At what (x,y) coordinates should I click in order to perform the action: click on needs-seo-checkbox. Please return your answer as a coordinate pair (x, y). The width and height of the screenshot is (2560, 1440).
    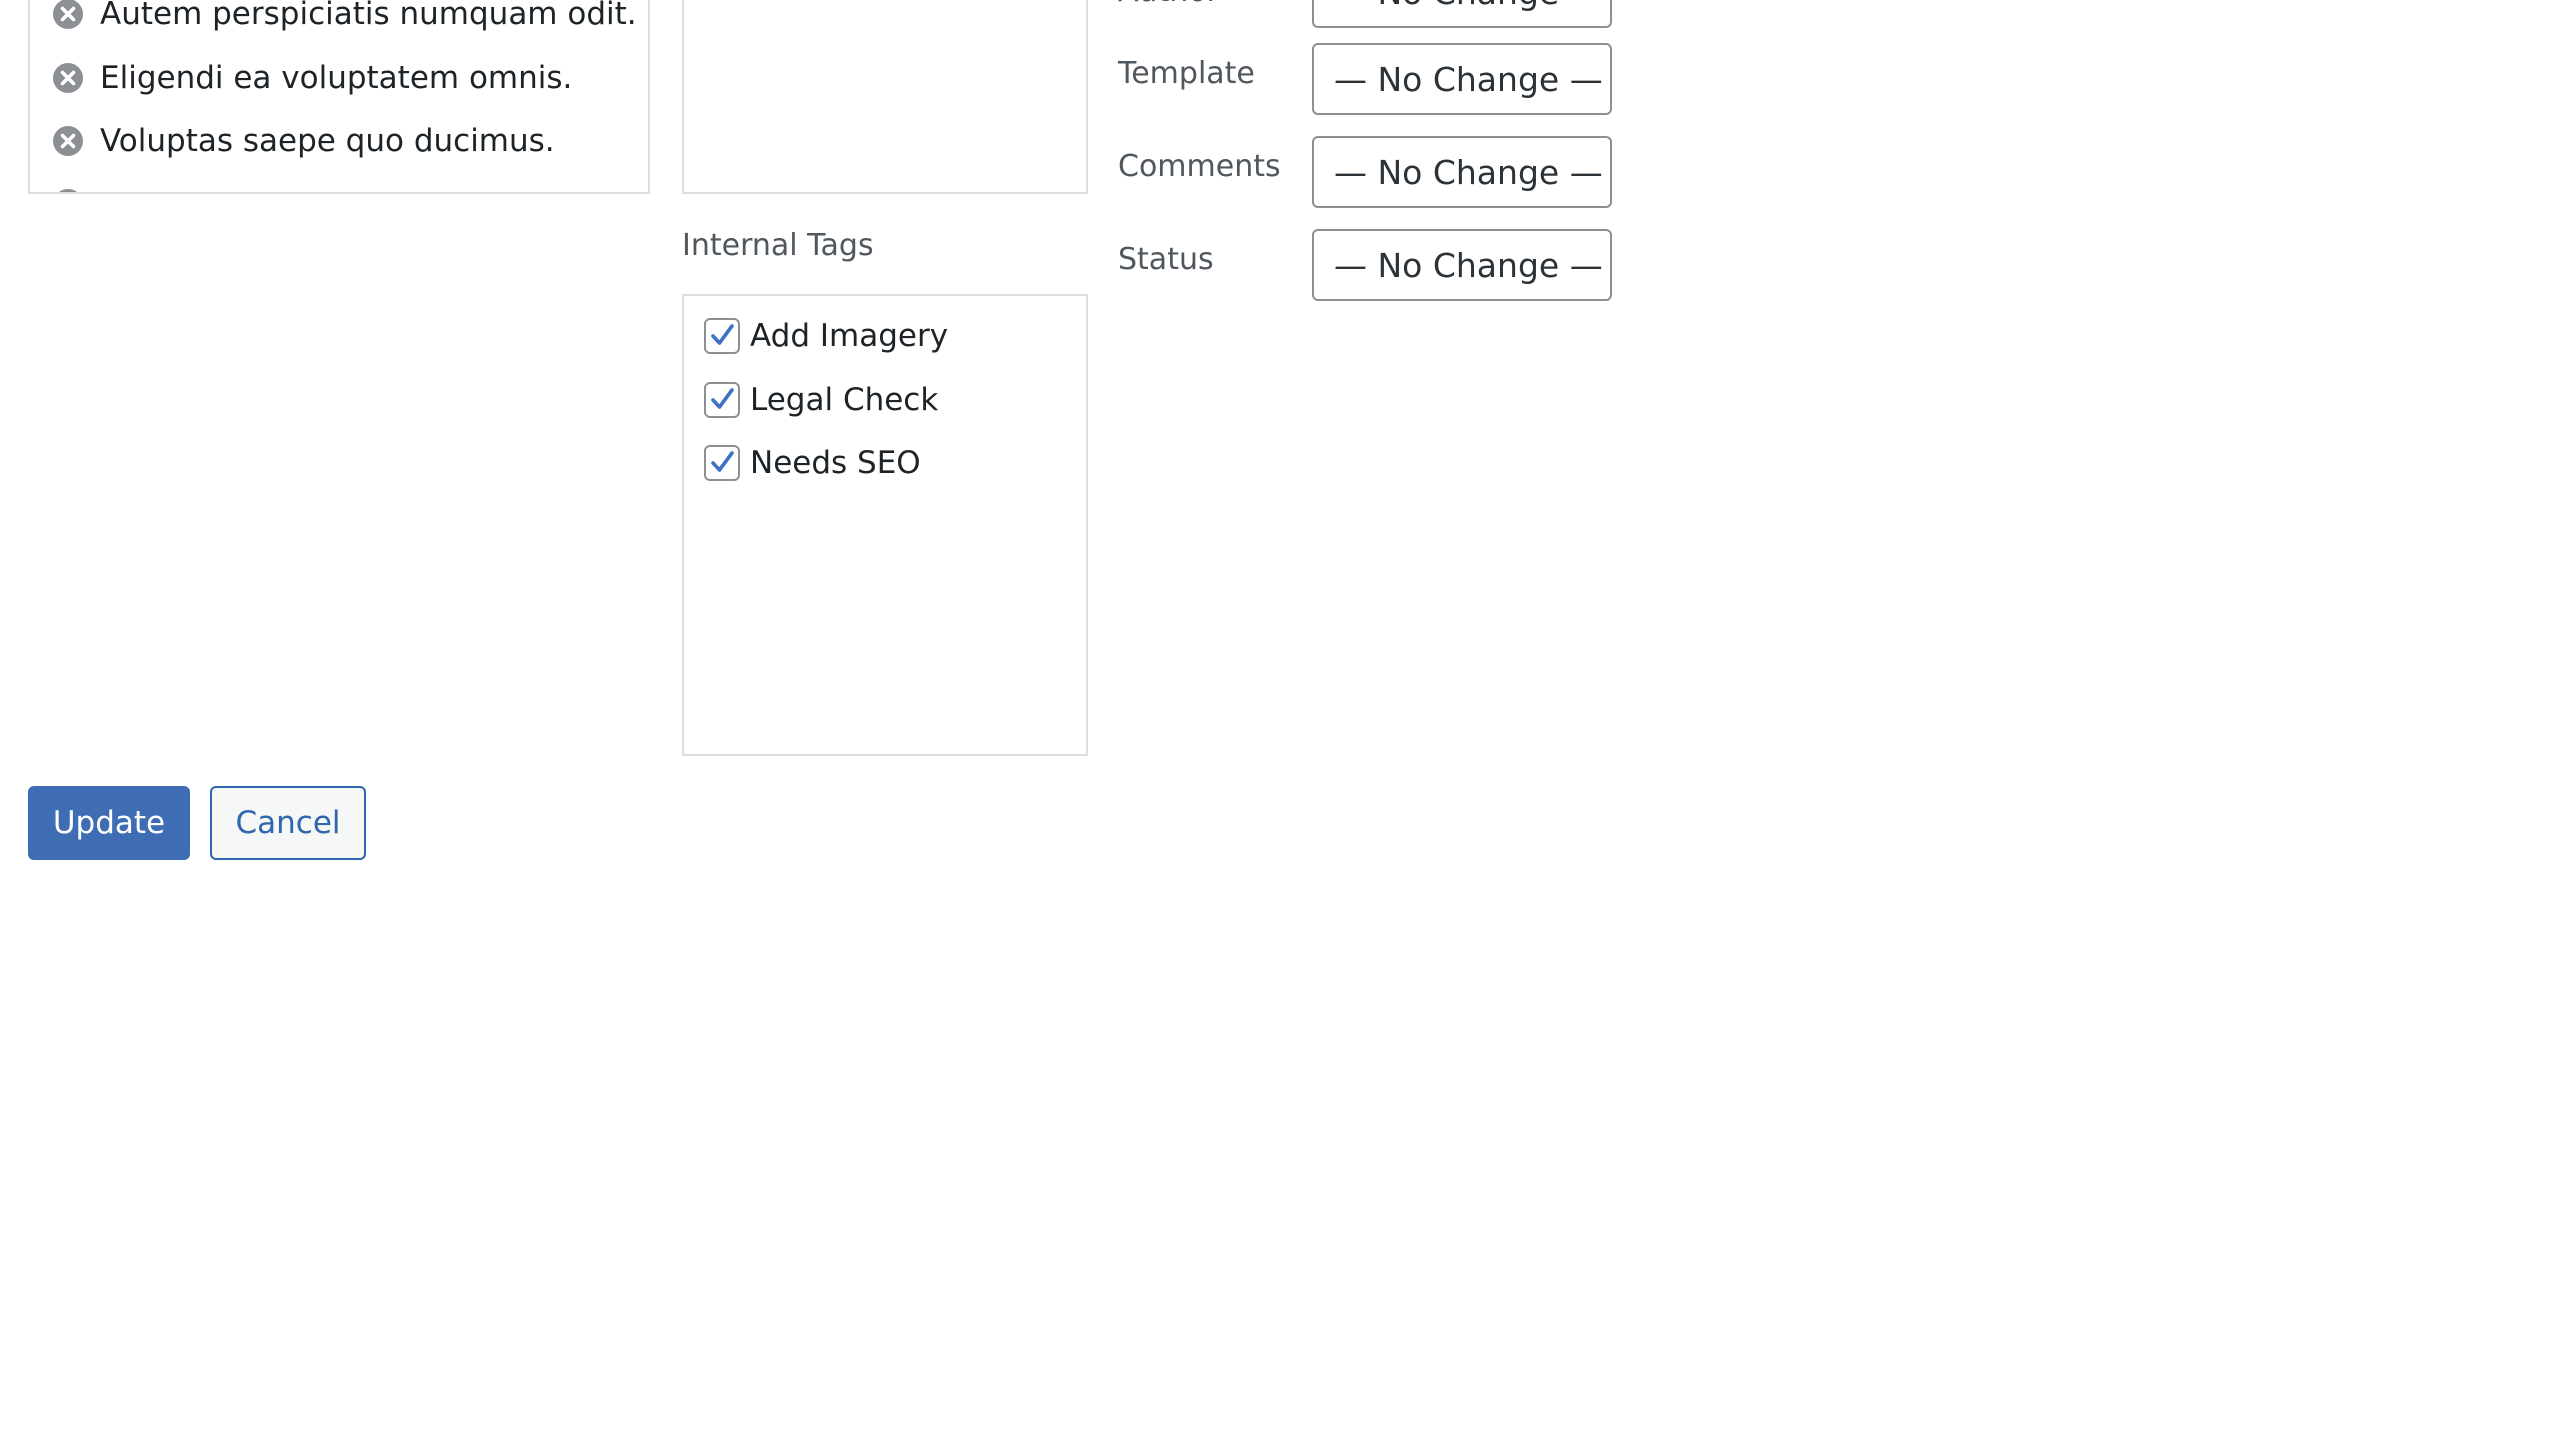
    Looking at the image, I should click on (722, 463).